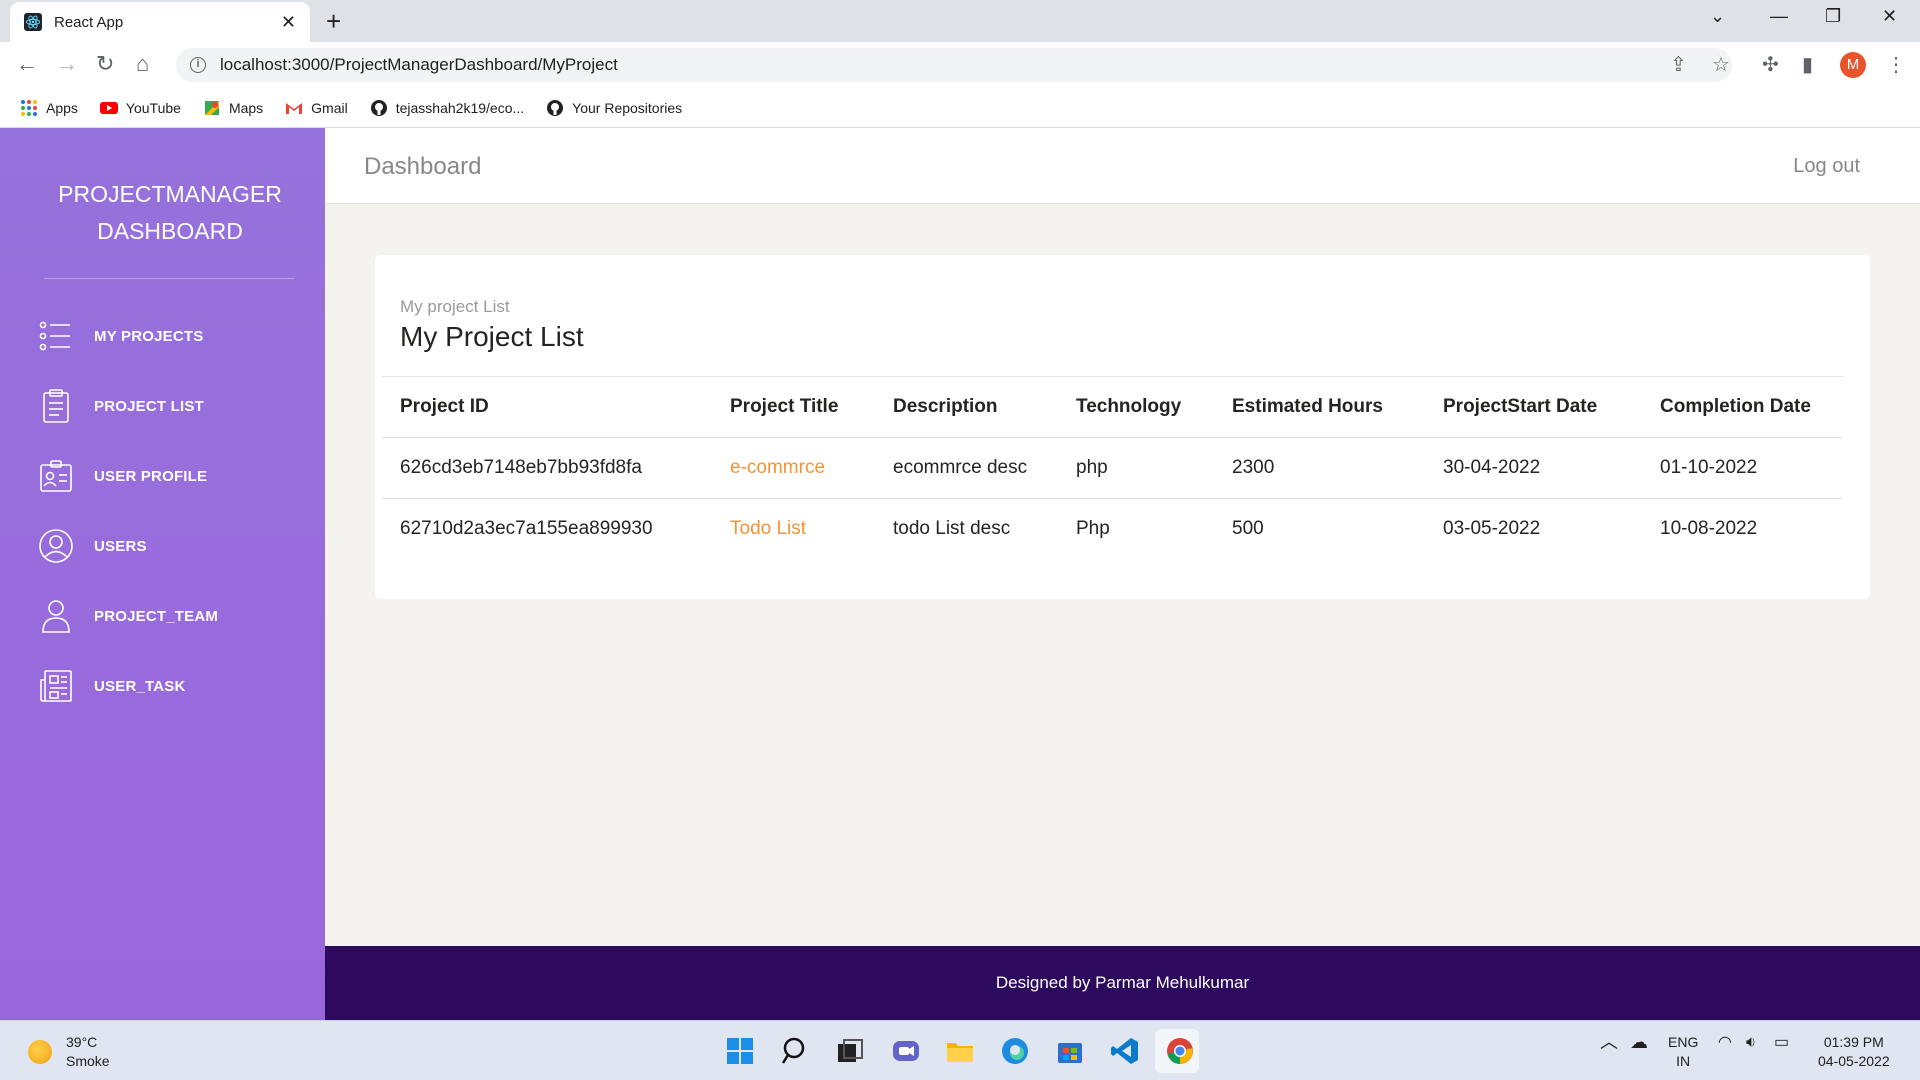 This screenshot has height=1080, width=1920. Describe the element at coordinates (1854, 1052) in the screenshot. I see `clock: 01:39 PM 04-05-2022` at that location.